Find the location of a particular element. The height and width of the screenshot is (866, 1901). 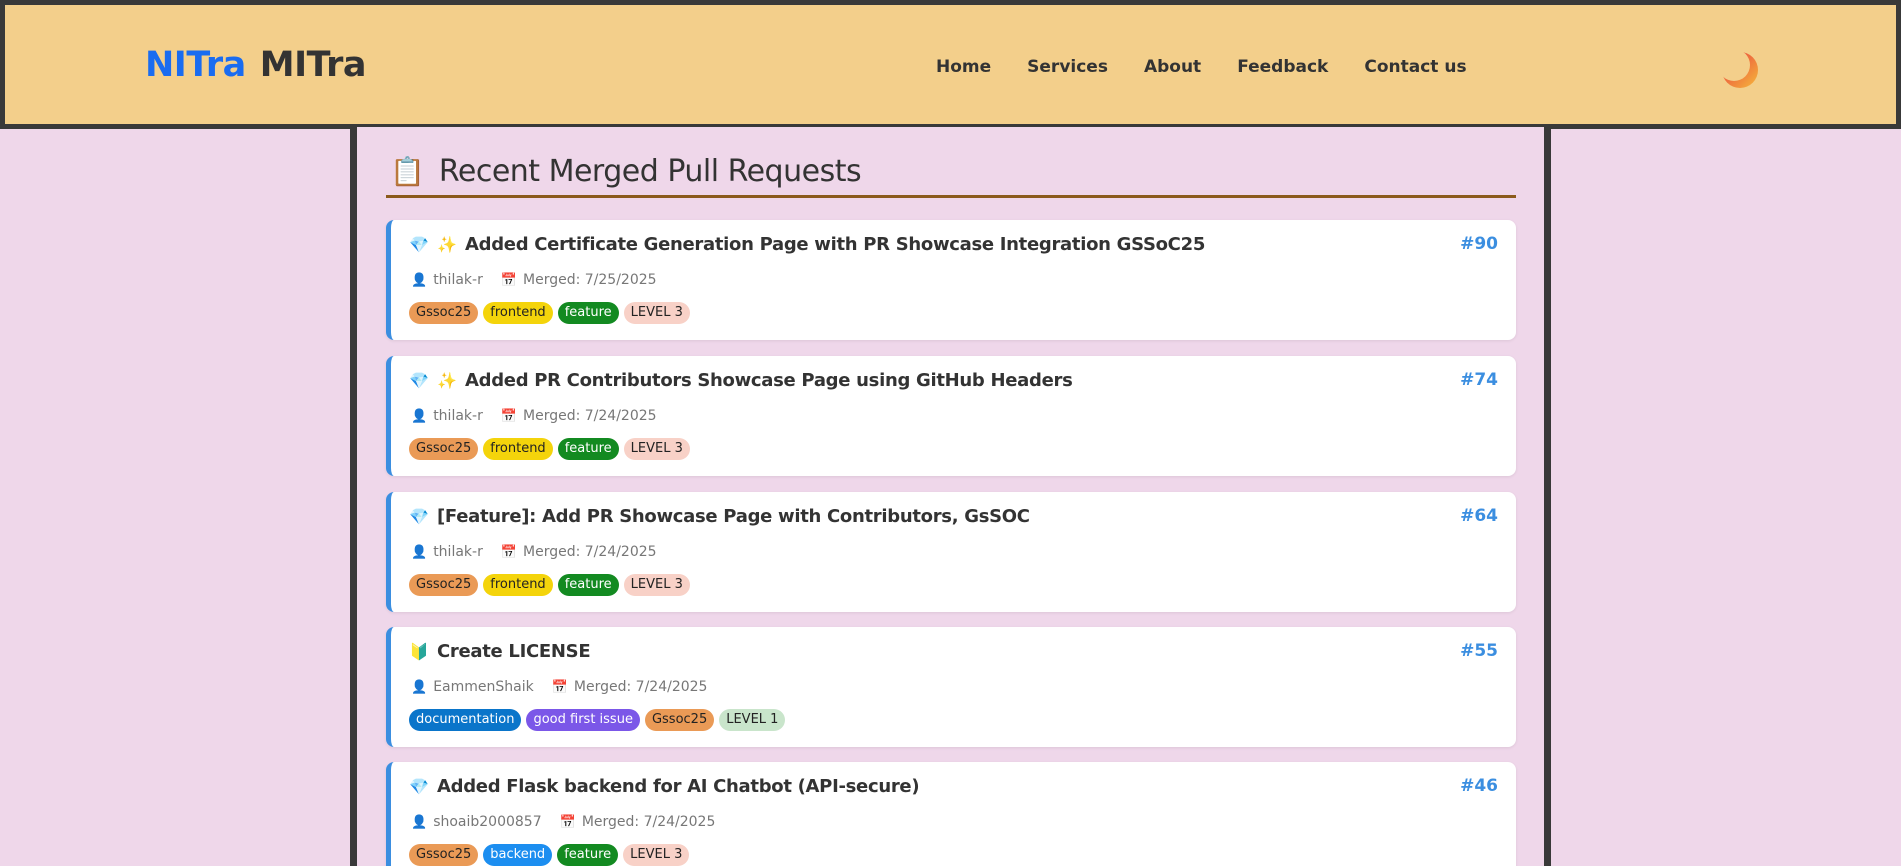

pr-meta: 👤 thilak-r 📅 Merged: 7/25/2025 is located at coordinates (534, 280).